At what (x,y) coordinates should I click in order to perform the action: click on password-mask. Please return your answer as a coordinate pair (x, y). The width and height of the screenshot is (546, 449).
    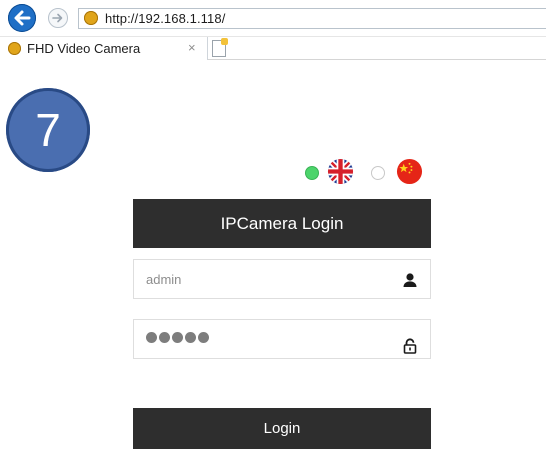
    Looking at the image, I should click on (177, 337).